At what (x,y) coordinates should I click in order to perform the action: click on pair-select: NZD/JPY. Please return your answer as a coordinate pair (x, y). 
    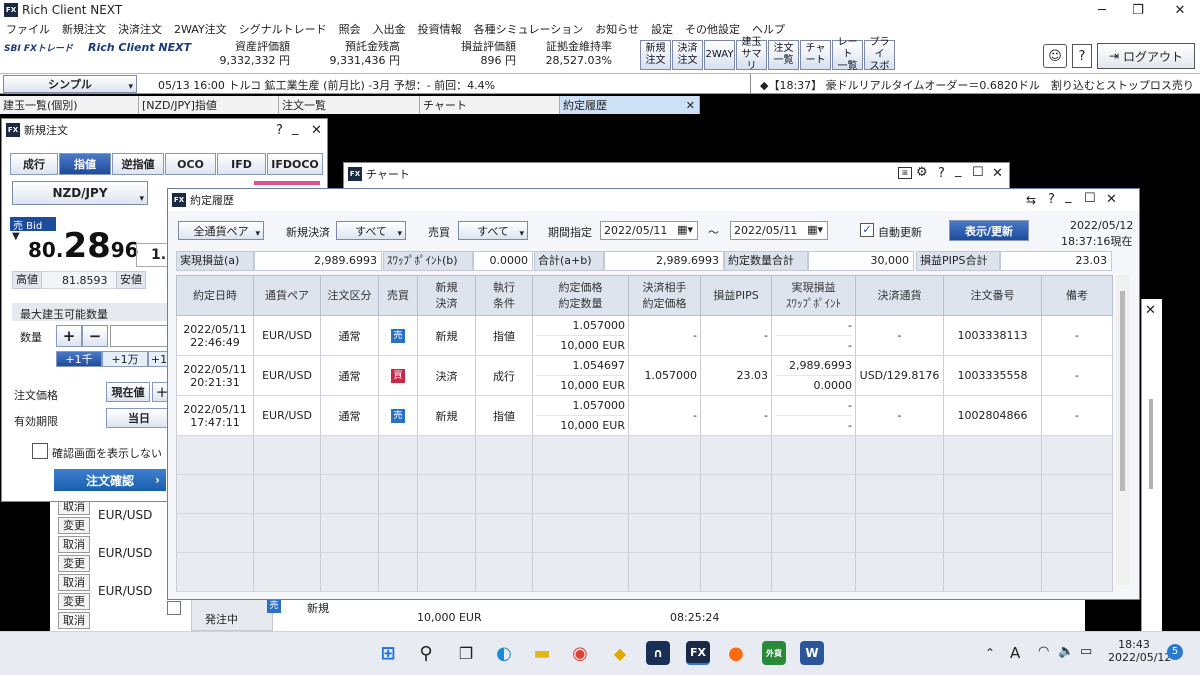
    Looking at the image, I should click on (80, 193).